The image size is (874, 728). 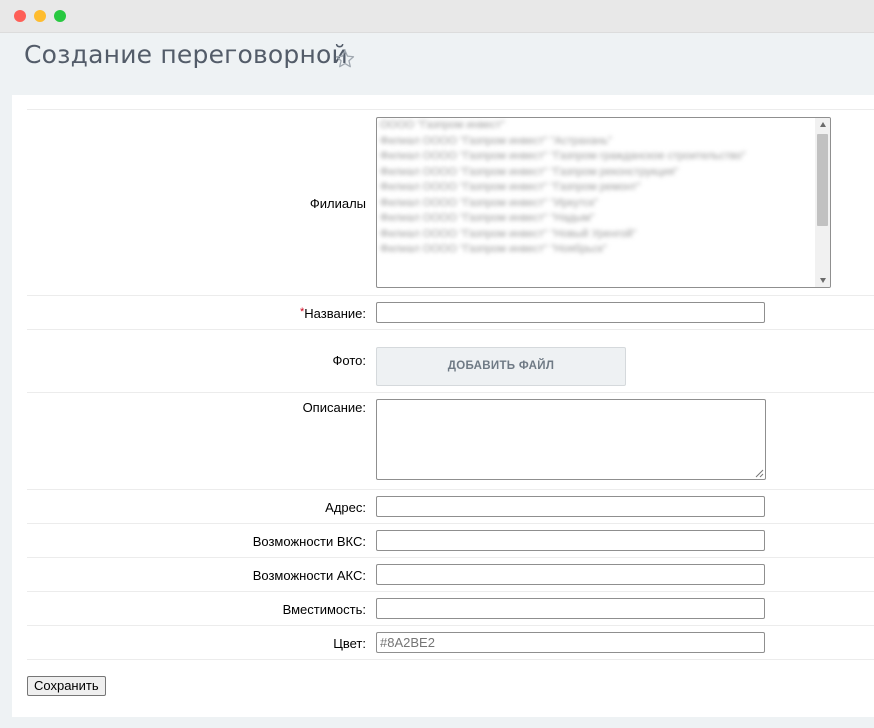 I want to click on scroll-down-arrow-icon, so click(x=823, y=280).